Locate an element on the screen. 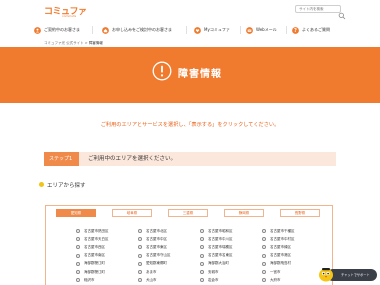 This screenshot has width=380, height=285. nav-item-my-commufa: Myコミュファ is located at coordinates (212, 30).